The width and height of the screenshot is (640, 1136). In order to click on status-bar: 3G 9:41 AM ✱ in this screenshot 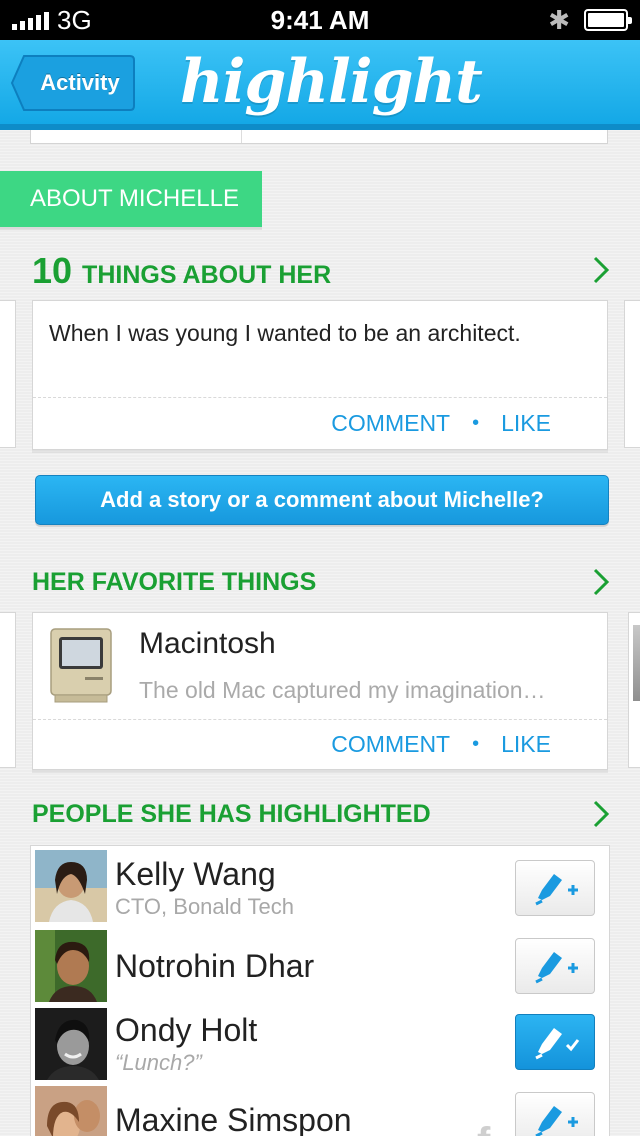, I will do `click(320, 20)`.